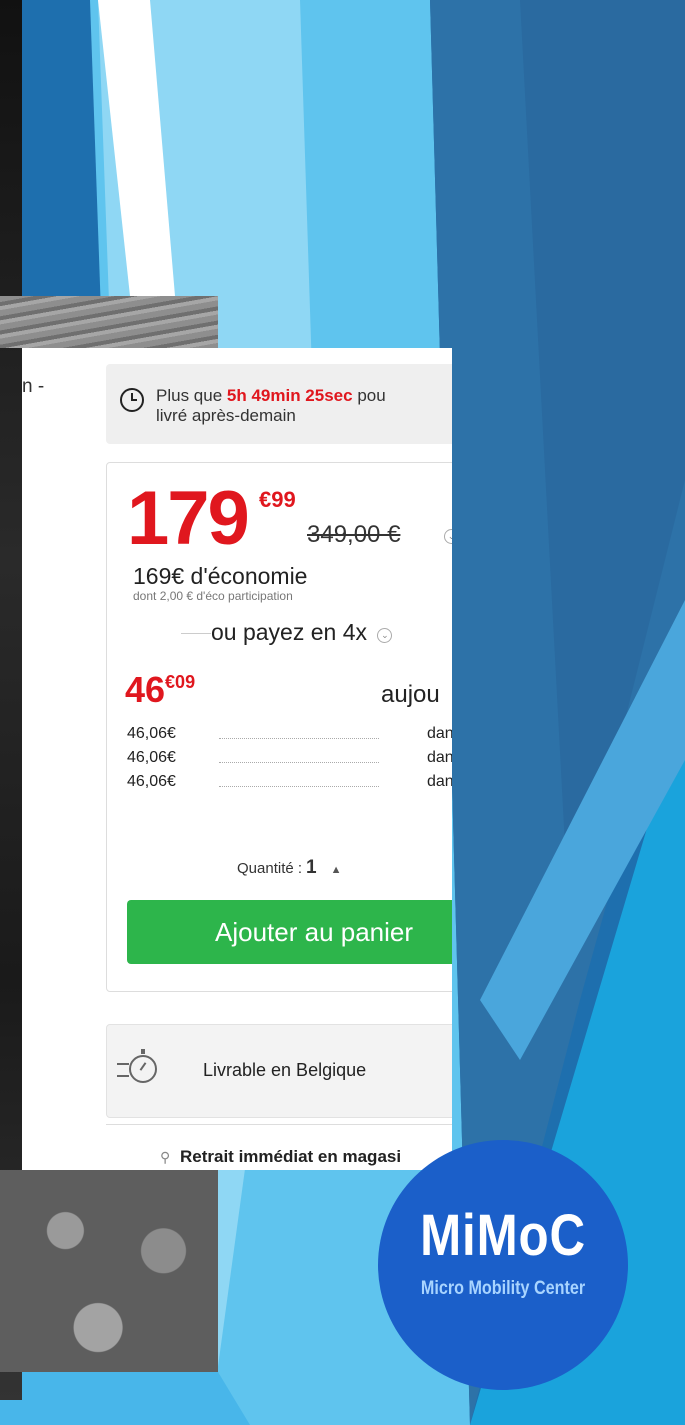  I want to click on quantity-selector: Quantité :1 ▲, so click(289, 868).